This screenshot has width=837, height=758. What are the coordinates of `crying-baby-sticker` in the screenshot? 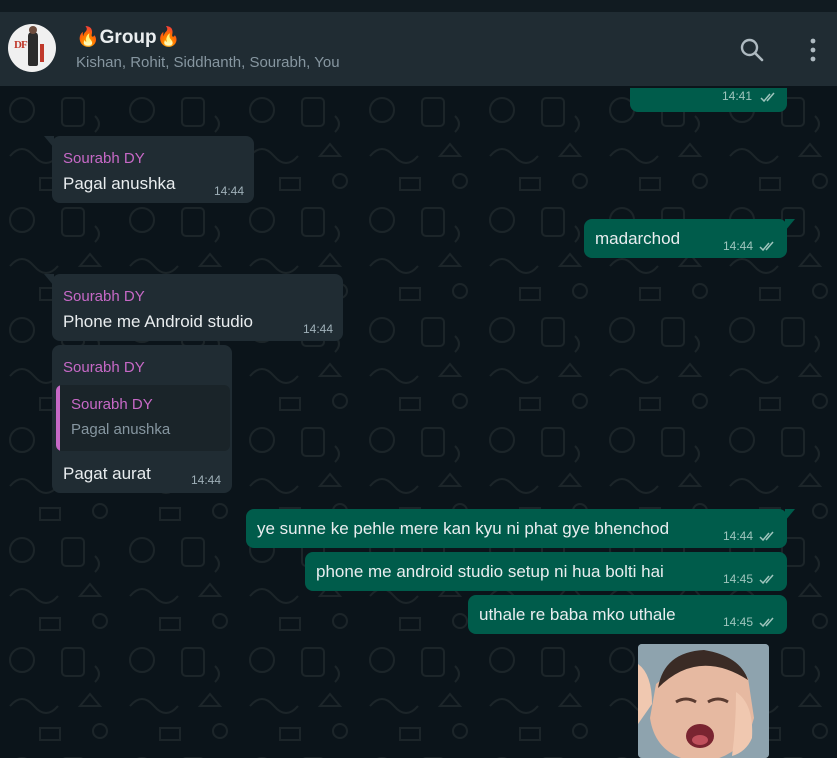 It's located at (703, 701).